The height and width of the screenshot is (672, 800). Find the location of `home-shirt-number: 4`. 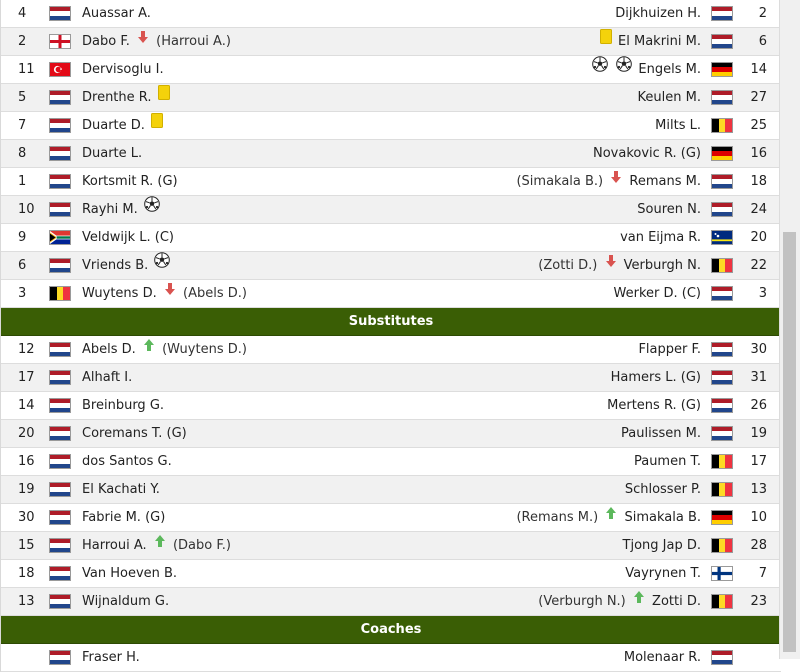

home-shirt-number: 4 is located at coordinates (22, 13).